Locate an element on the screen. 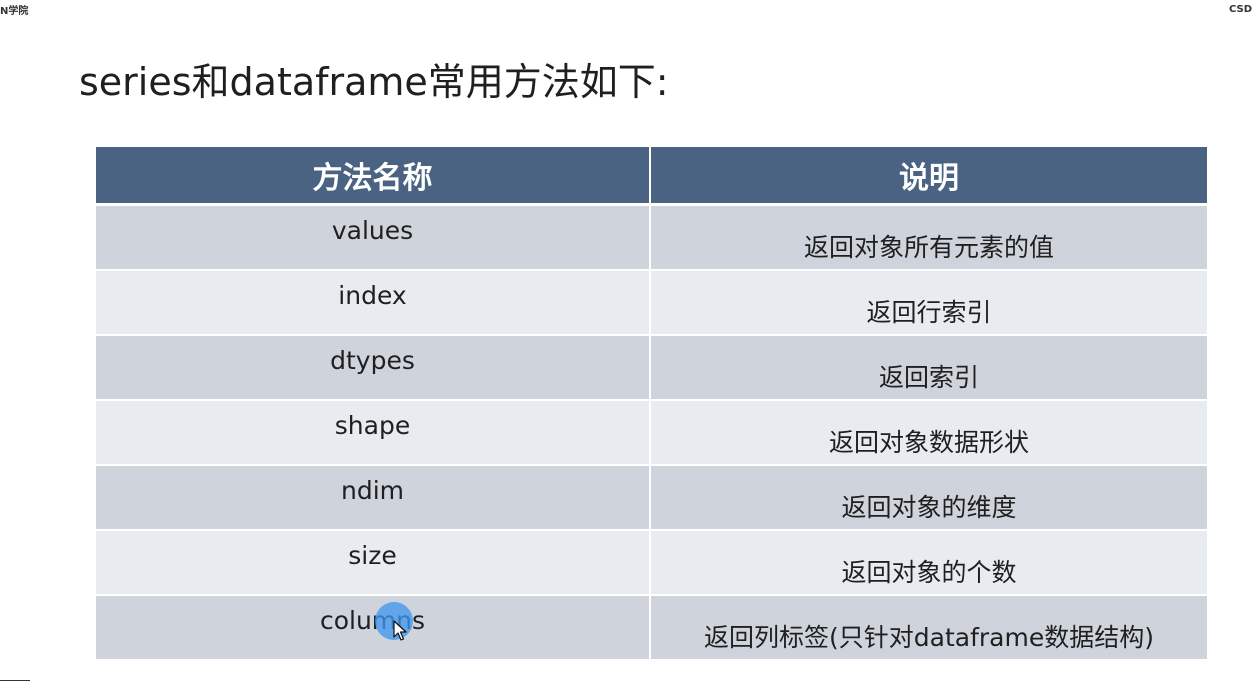 Image resolution: width=1254 pixels, height=683 pixels. description-cell: 返回行索引 is located at coordinates (929, 303).